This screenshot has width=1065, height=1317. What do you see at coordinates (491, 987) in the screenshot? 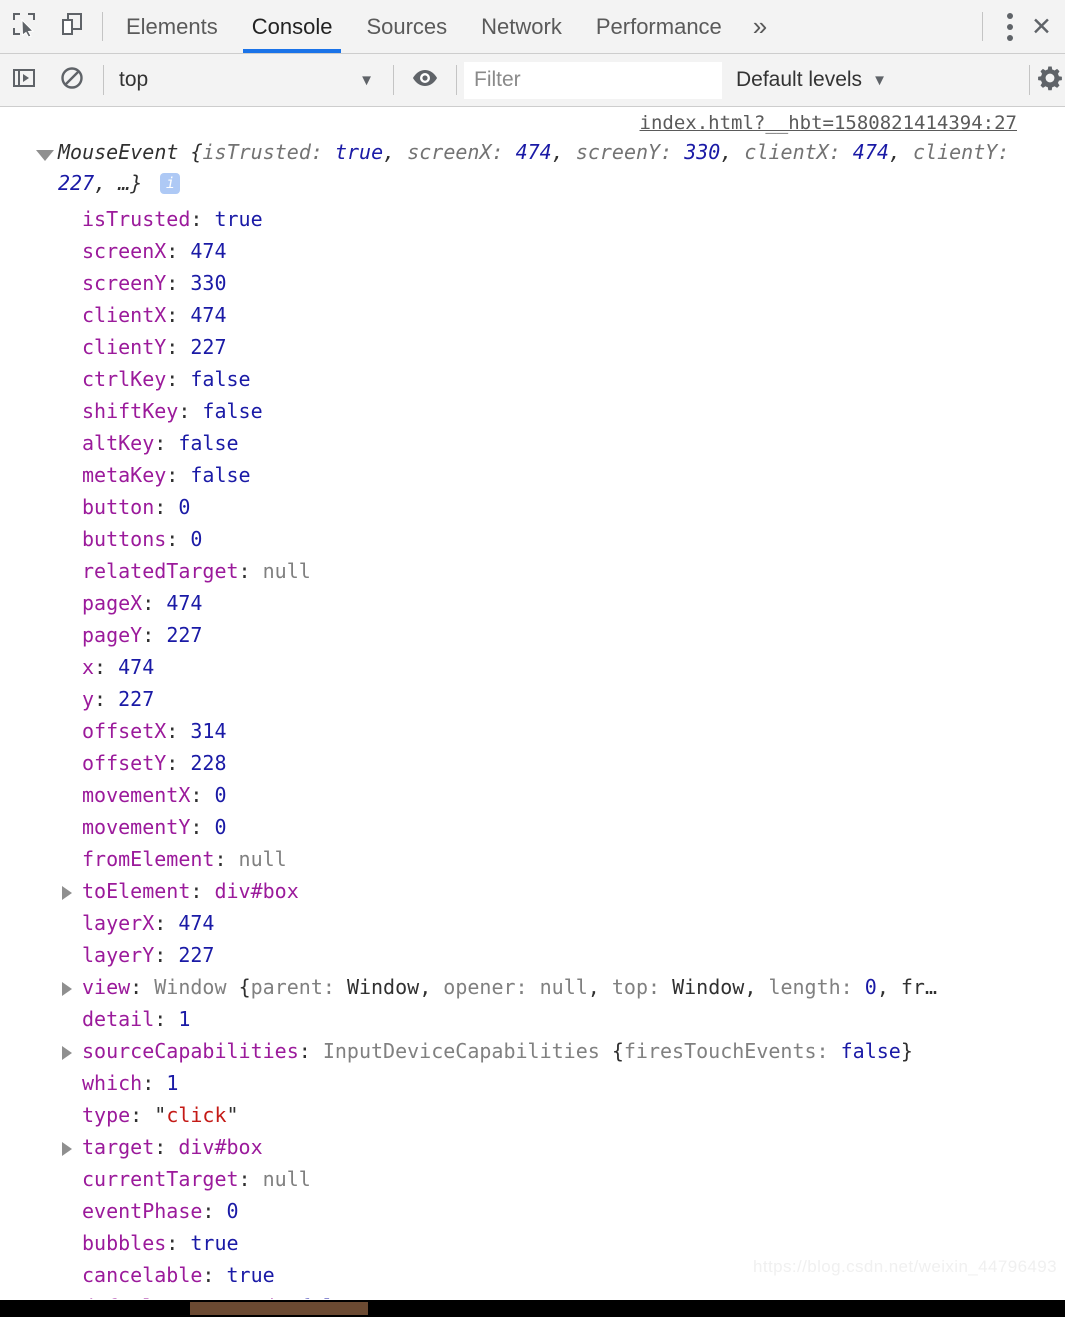
I see `preview-key: opener:` at bounding box center [491, 987].